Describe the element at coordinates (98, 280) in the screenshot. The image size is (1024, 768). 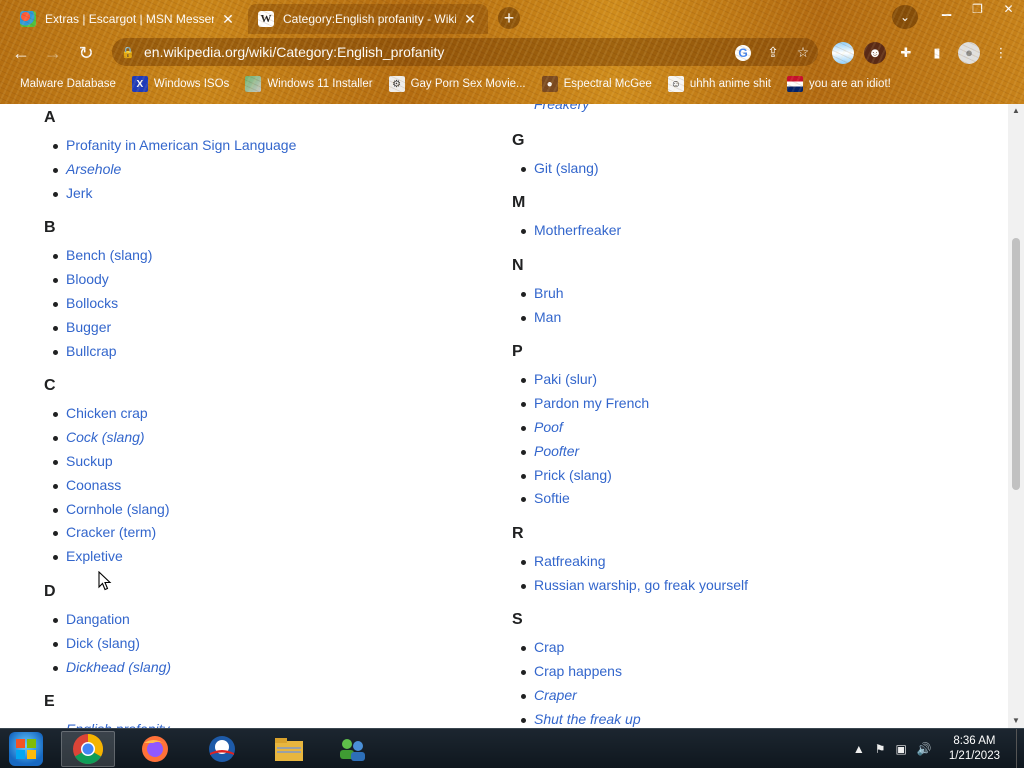
I see `category-link: Bloody` at that location.